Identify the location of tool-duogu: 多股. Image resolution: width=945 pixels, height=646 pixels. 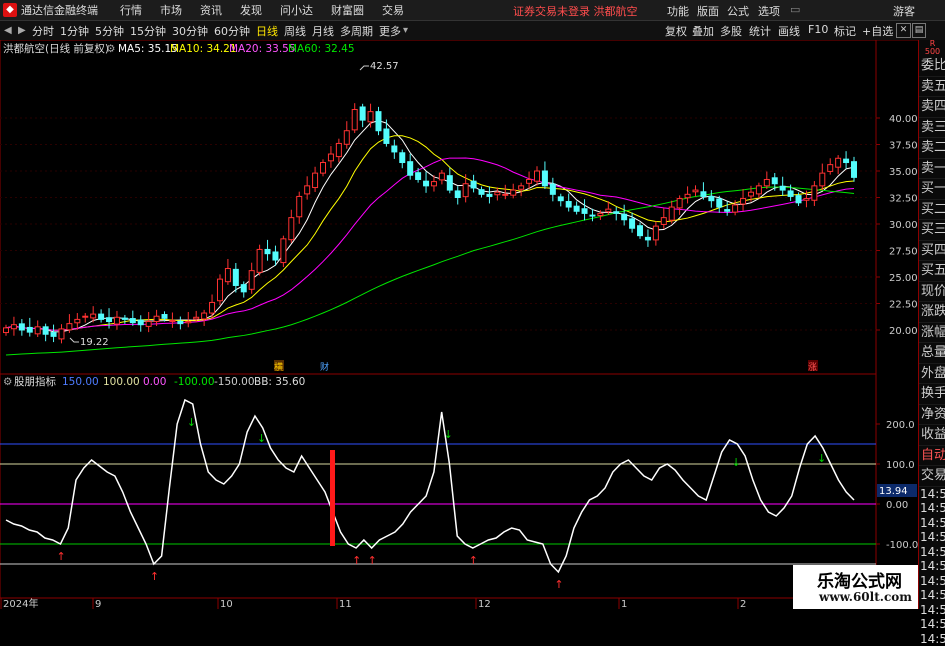
(731, 31).